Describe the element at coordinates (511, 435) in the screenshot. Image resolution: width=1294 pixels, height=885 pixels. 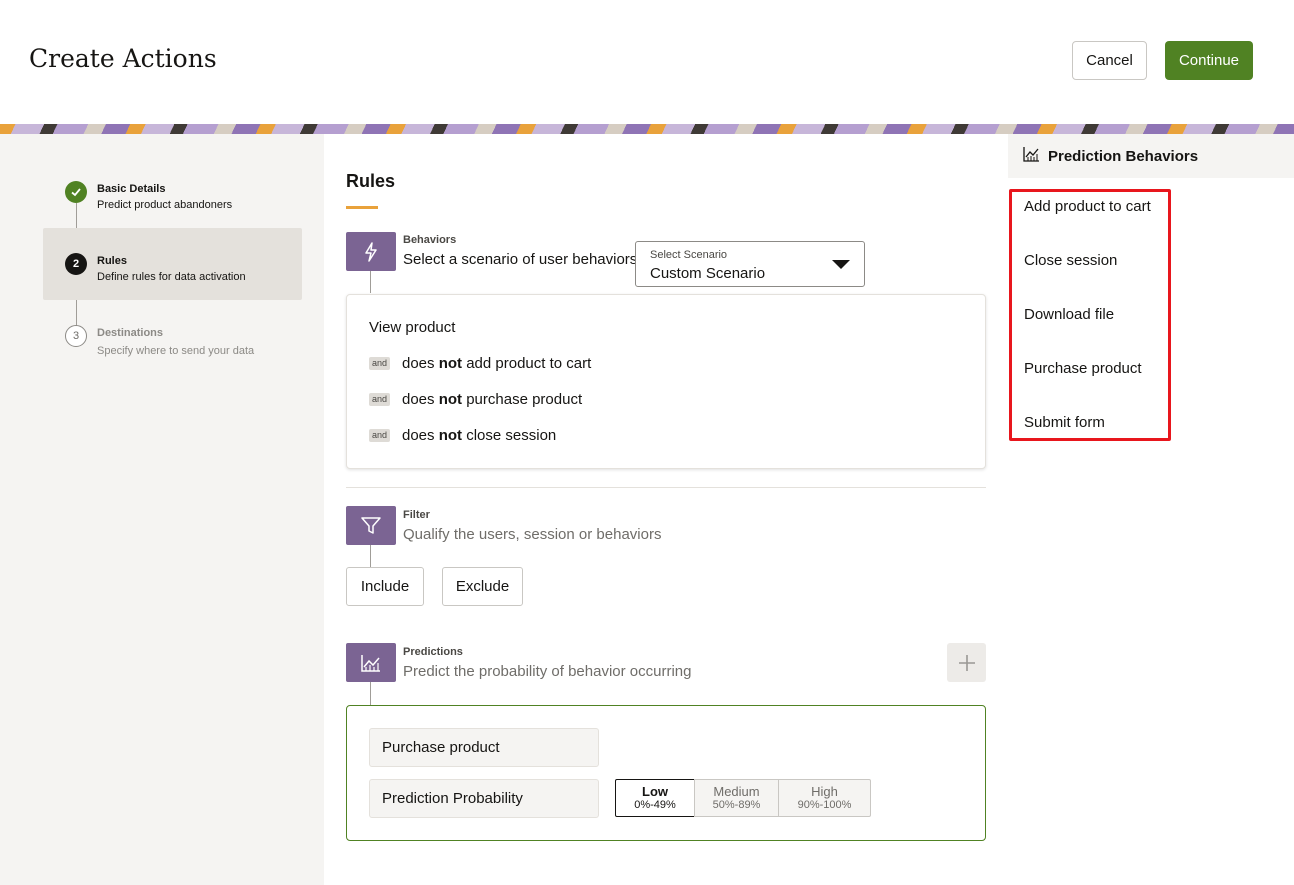
I see `condition-suffix: close session` at that location.